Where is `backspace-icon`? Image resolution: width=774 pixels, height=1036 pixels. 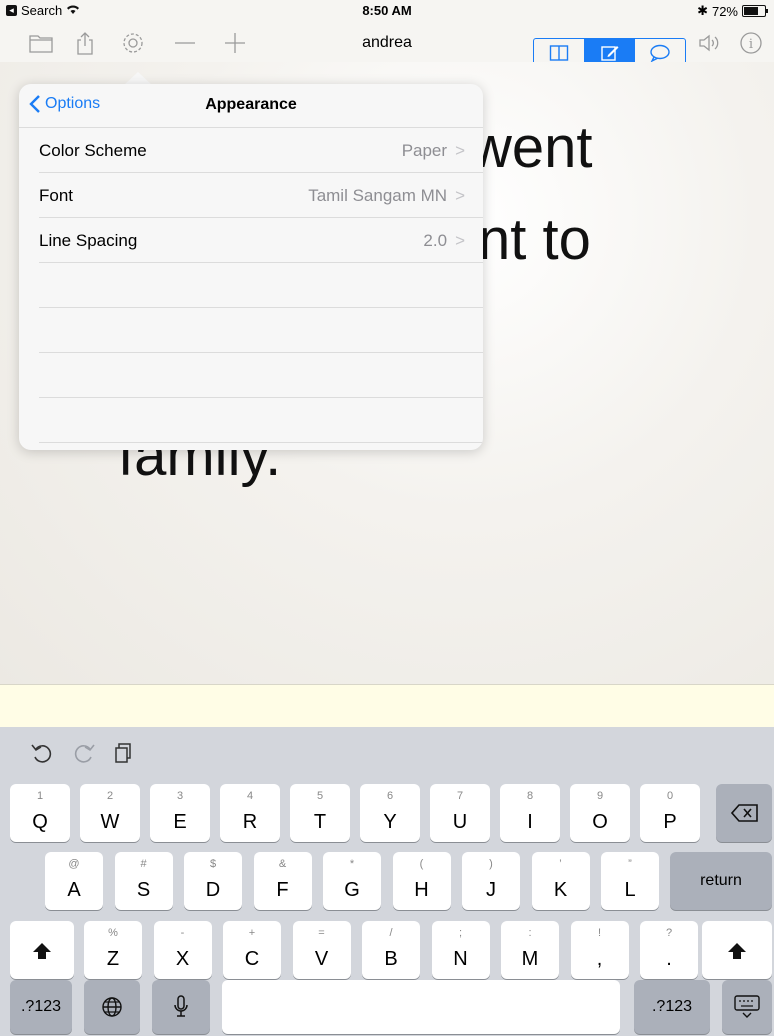 backspace-icon is located at coordinates (744, 813).